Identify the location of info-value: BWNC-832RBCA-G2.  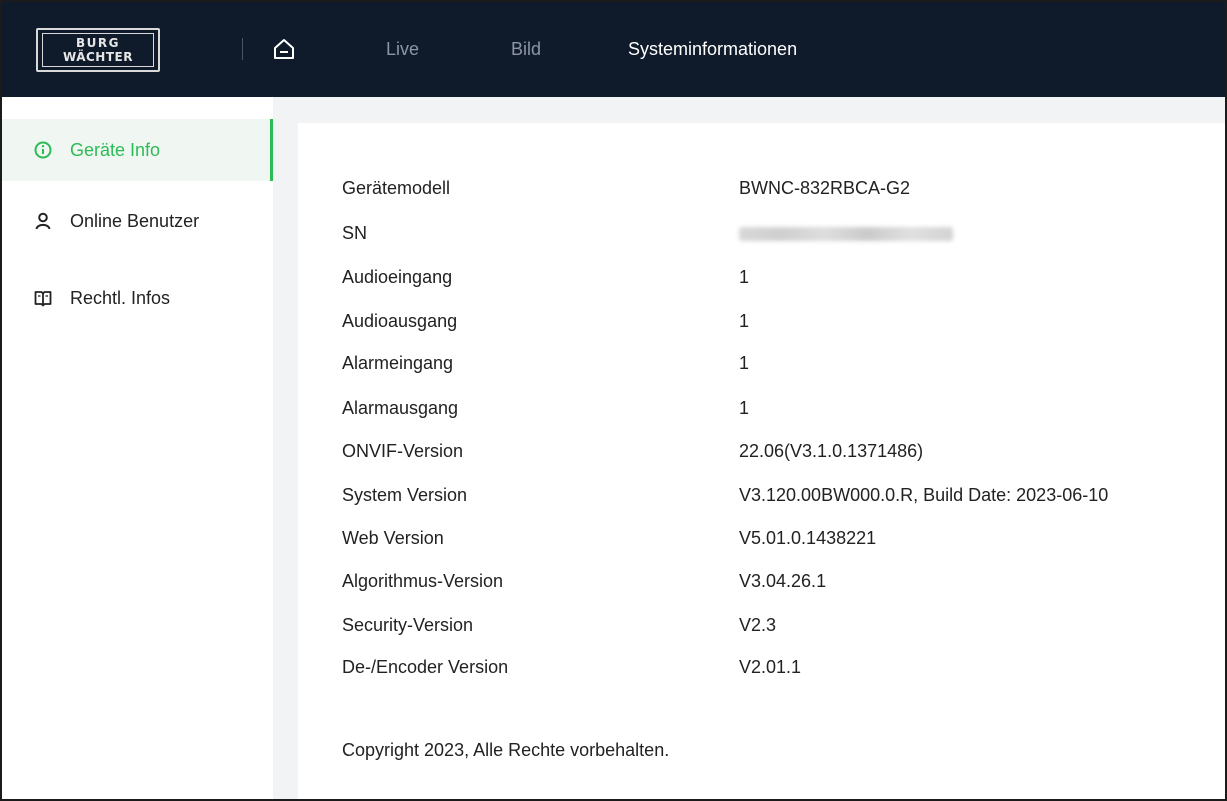
(825, 188).